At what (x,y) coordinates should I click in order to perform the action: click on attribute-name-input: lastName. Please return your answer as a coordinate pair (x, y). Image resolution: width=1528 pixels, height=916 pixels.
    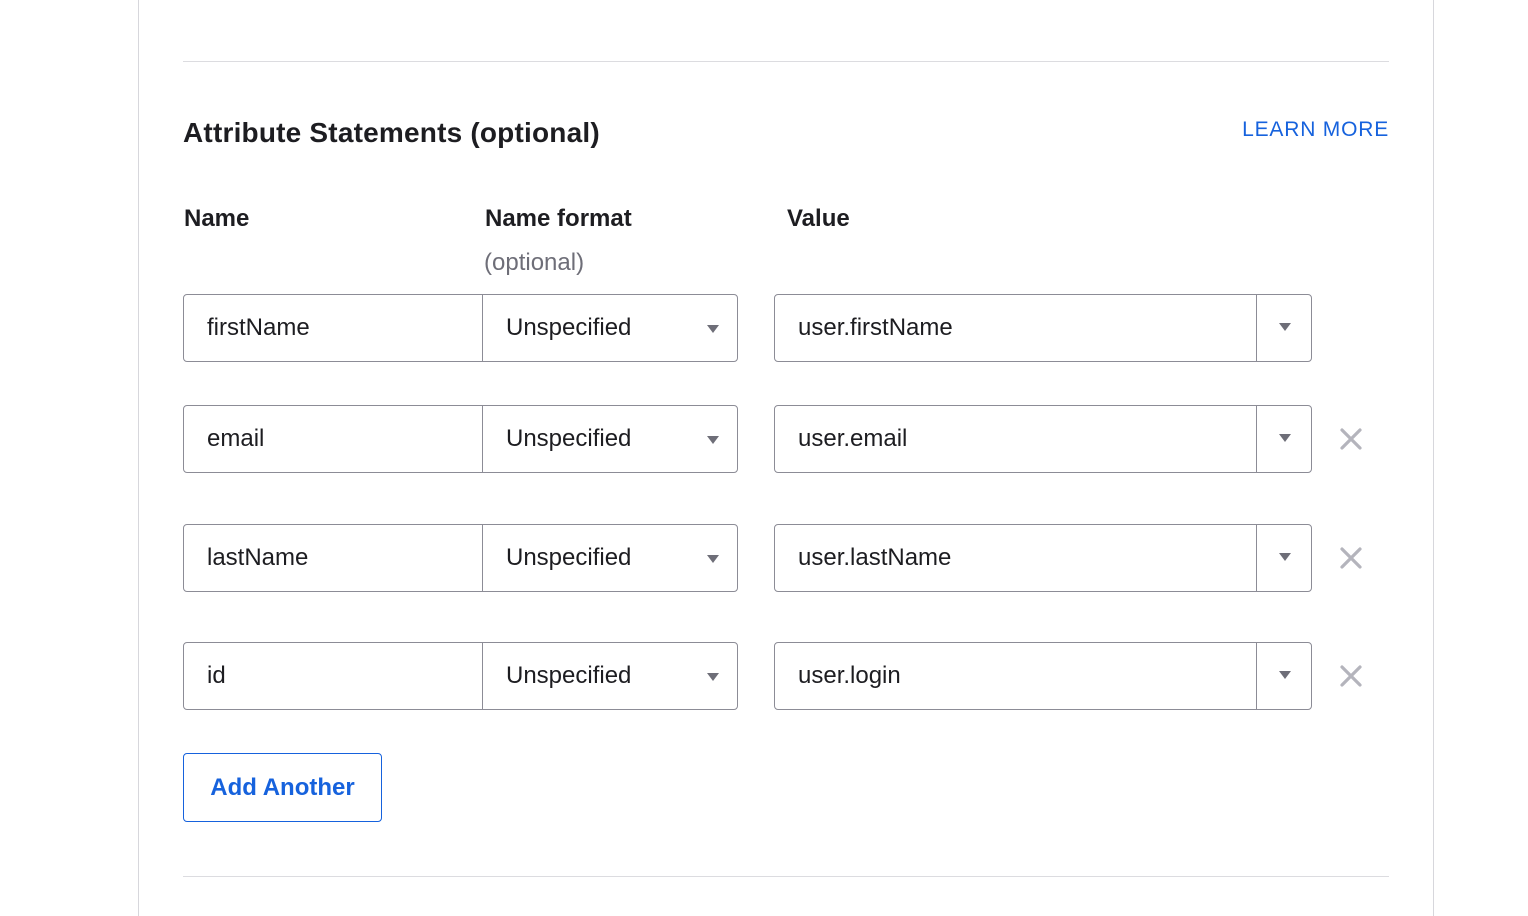
    Looking at the image, I should click on (333, 558).